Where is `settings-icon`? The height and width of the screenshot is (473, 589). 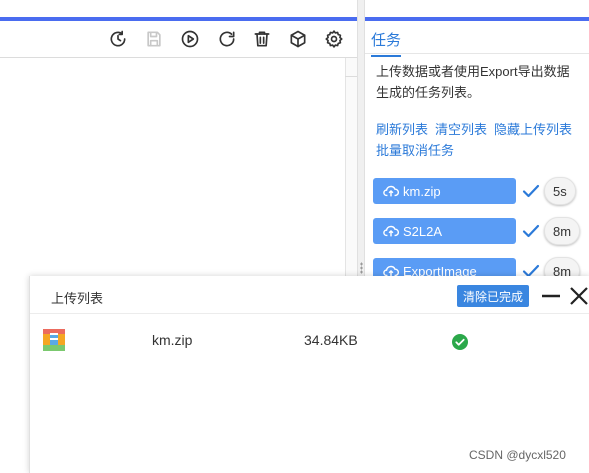
settings-icon is located at coordinates (334, 39).